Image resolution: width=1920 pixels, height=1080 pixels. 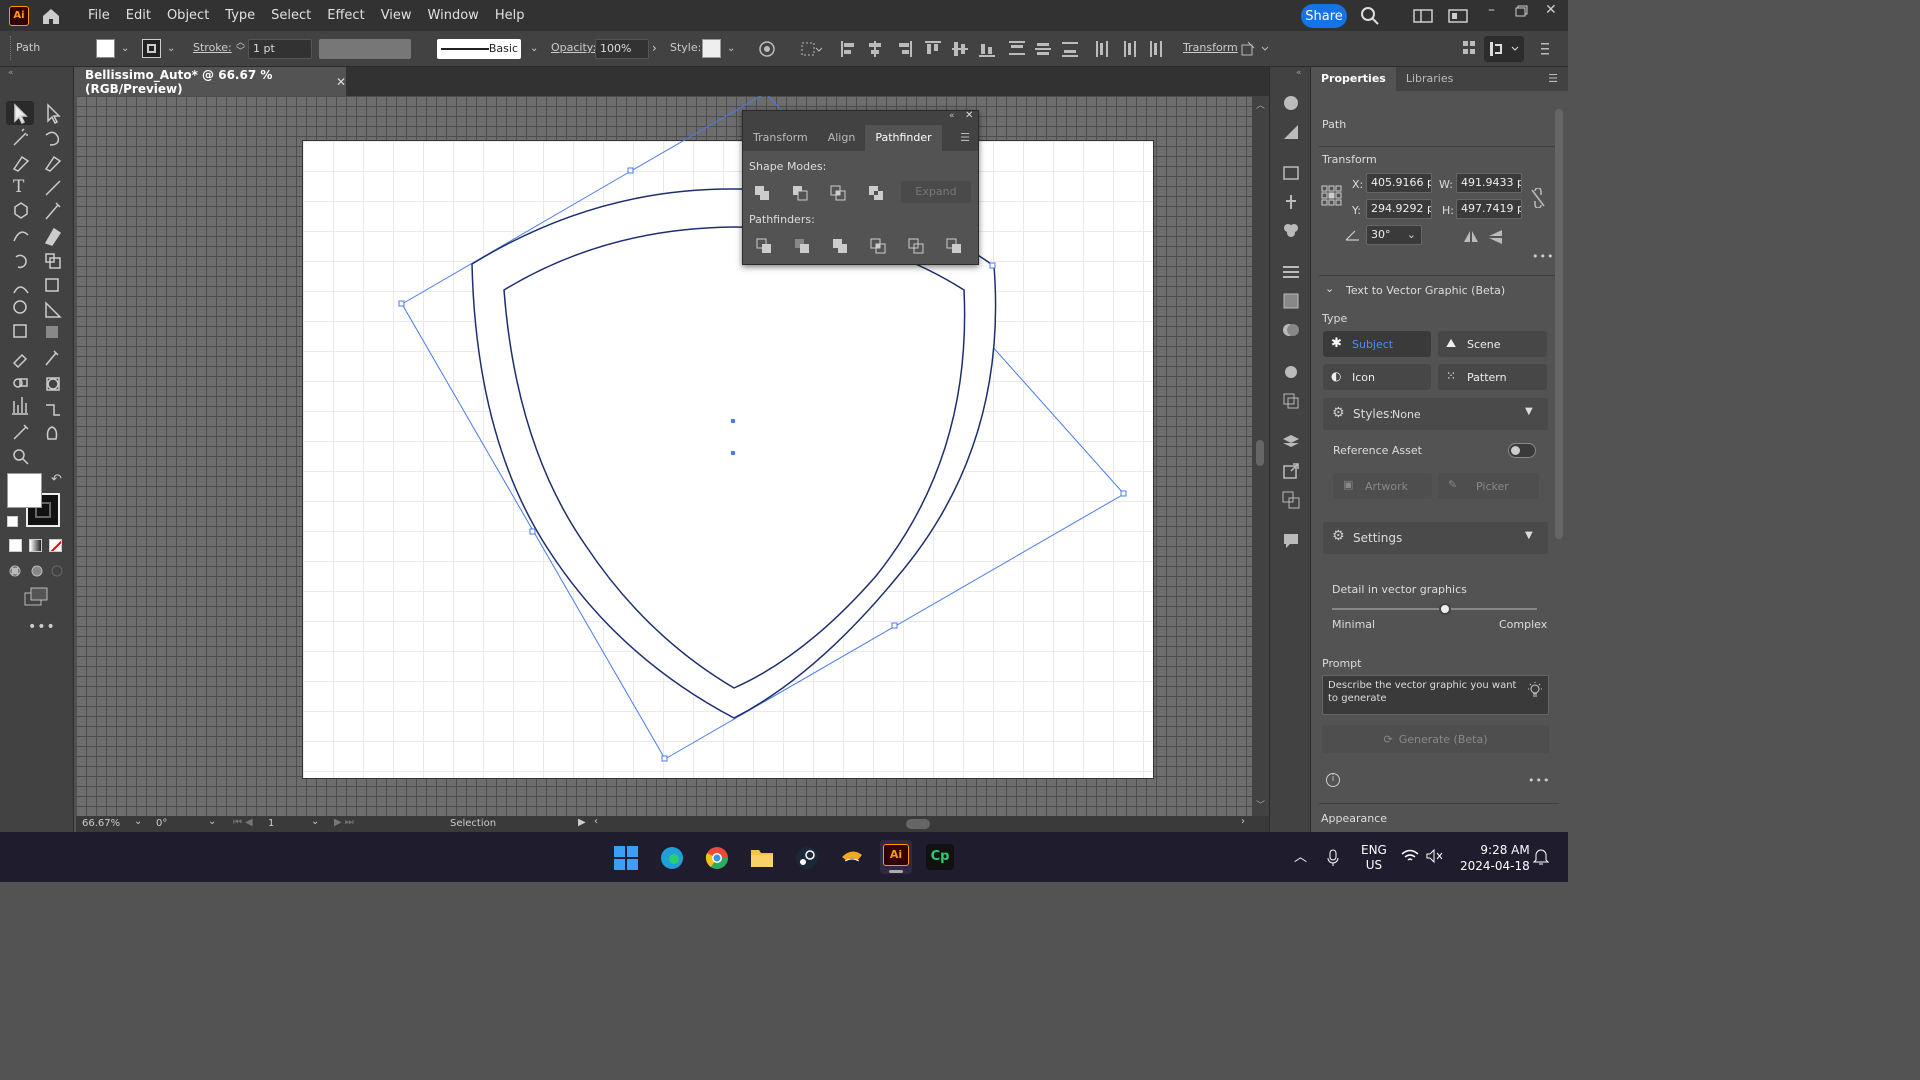 What do you see at coordinates (1255, 49) in the screenshot?
I see `isolate-icon` at bounding box center [1255, 49].